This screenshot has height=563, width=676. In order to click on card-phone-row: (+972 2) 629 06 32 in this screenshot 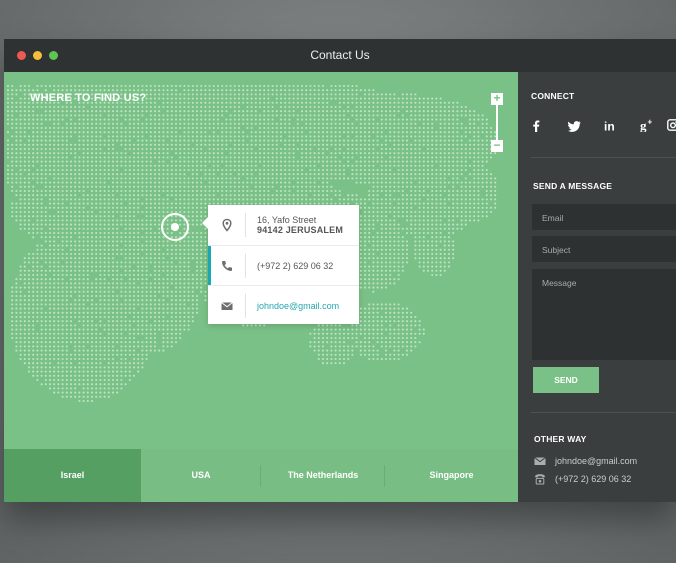, I will do `click(283, 265)`.